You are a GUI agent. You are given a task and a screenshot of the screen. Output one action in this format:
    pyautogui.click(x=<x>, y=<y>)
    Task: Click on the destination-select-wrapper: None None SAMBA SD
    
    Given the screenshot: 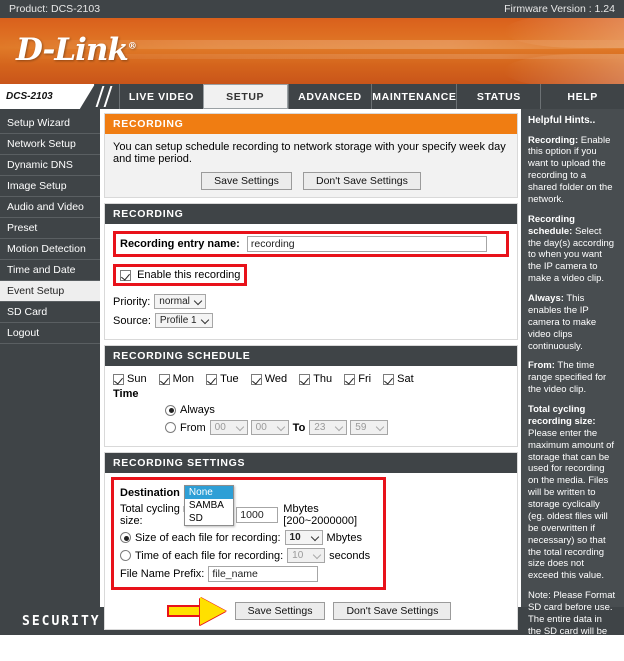 What is the action you would take?
    pyautogui.click(x=208, y=505)
    